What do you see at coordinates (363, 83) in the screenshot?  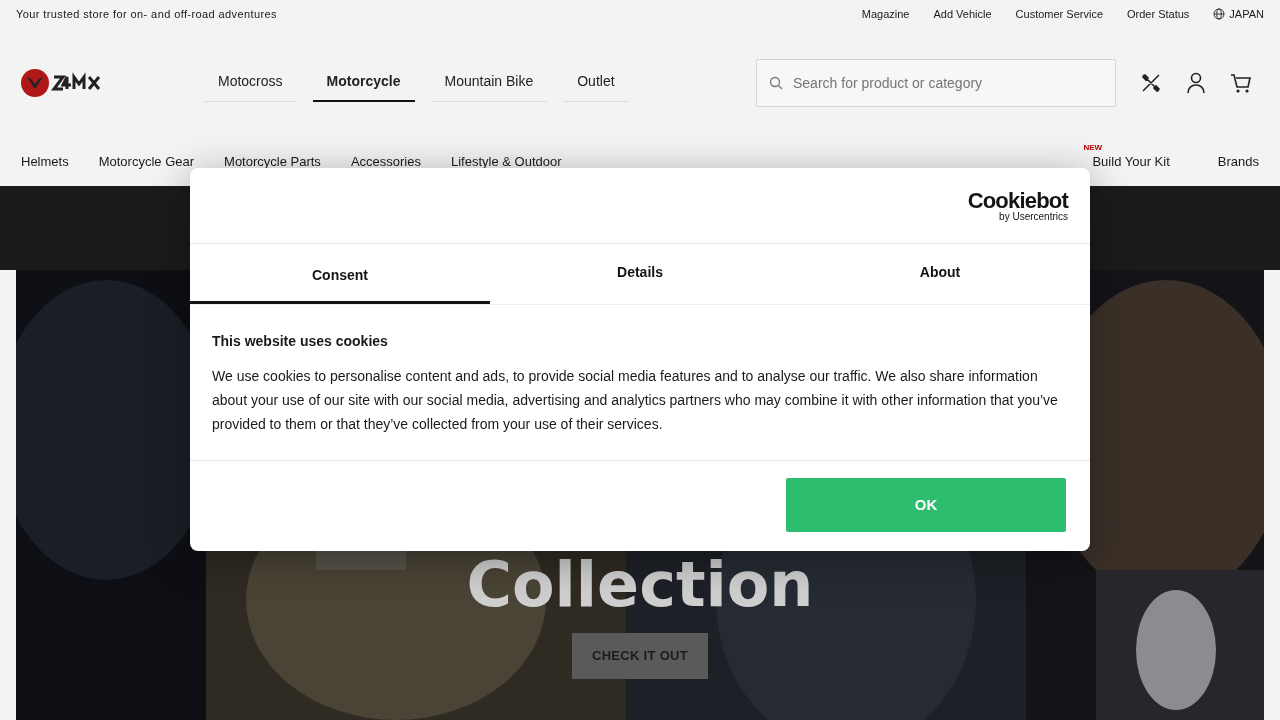 I see `section-tab: Motorcycle` at bounding box center [363, 83].